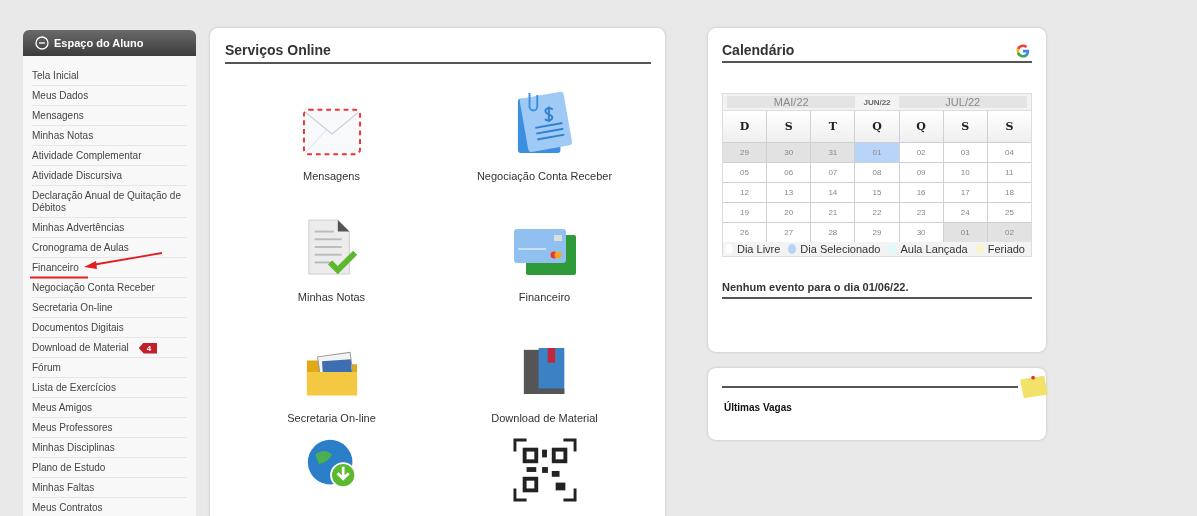  What do you see at coordinates (745, 126) in the screenshot?
I see `weekday-header: D` at bounding box center [745, 126].